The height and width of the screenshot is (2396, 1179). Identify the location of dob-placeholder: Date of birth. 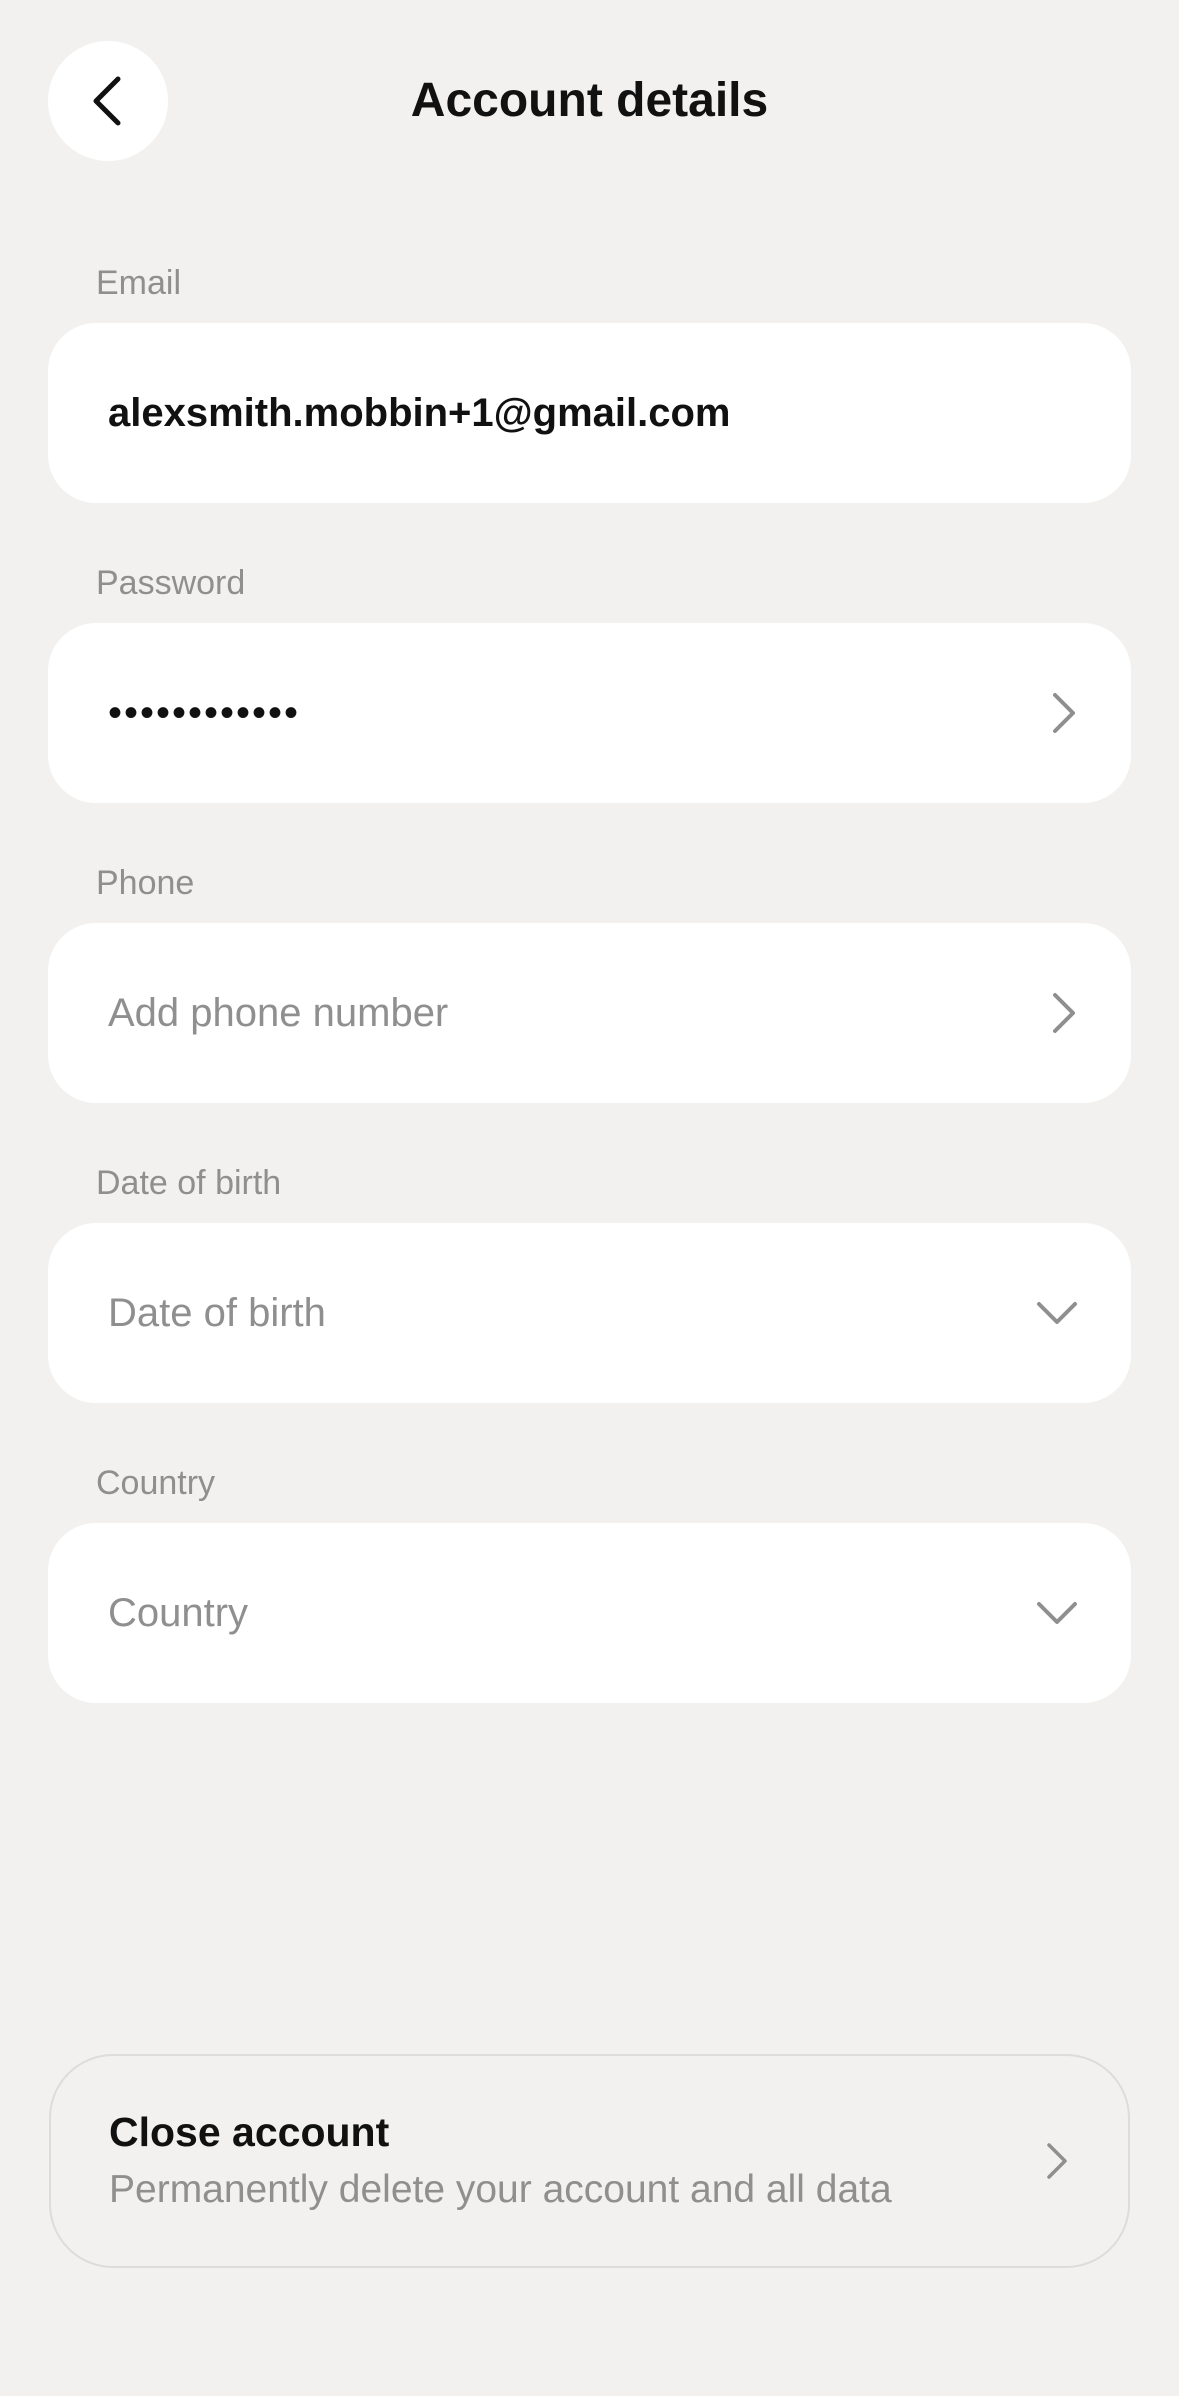
(217, 1313).